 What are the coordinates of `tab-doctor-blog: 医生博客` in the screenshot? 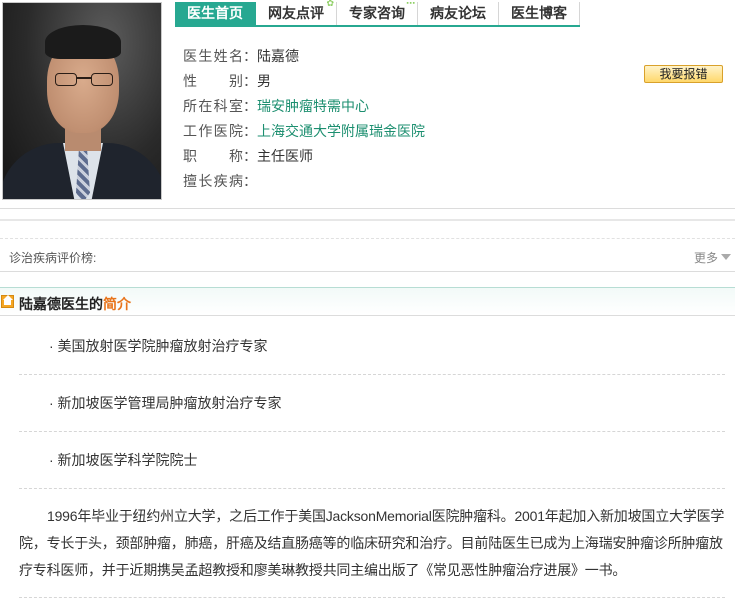 It's located at (539, 13).